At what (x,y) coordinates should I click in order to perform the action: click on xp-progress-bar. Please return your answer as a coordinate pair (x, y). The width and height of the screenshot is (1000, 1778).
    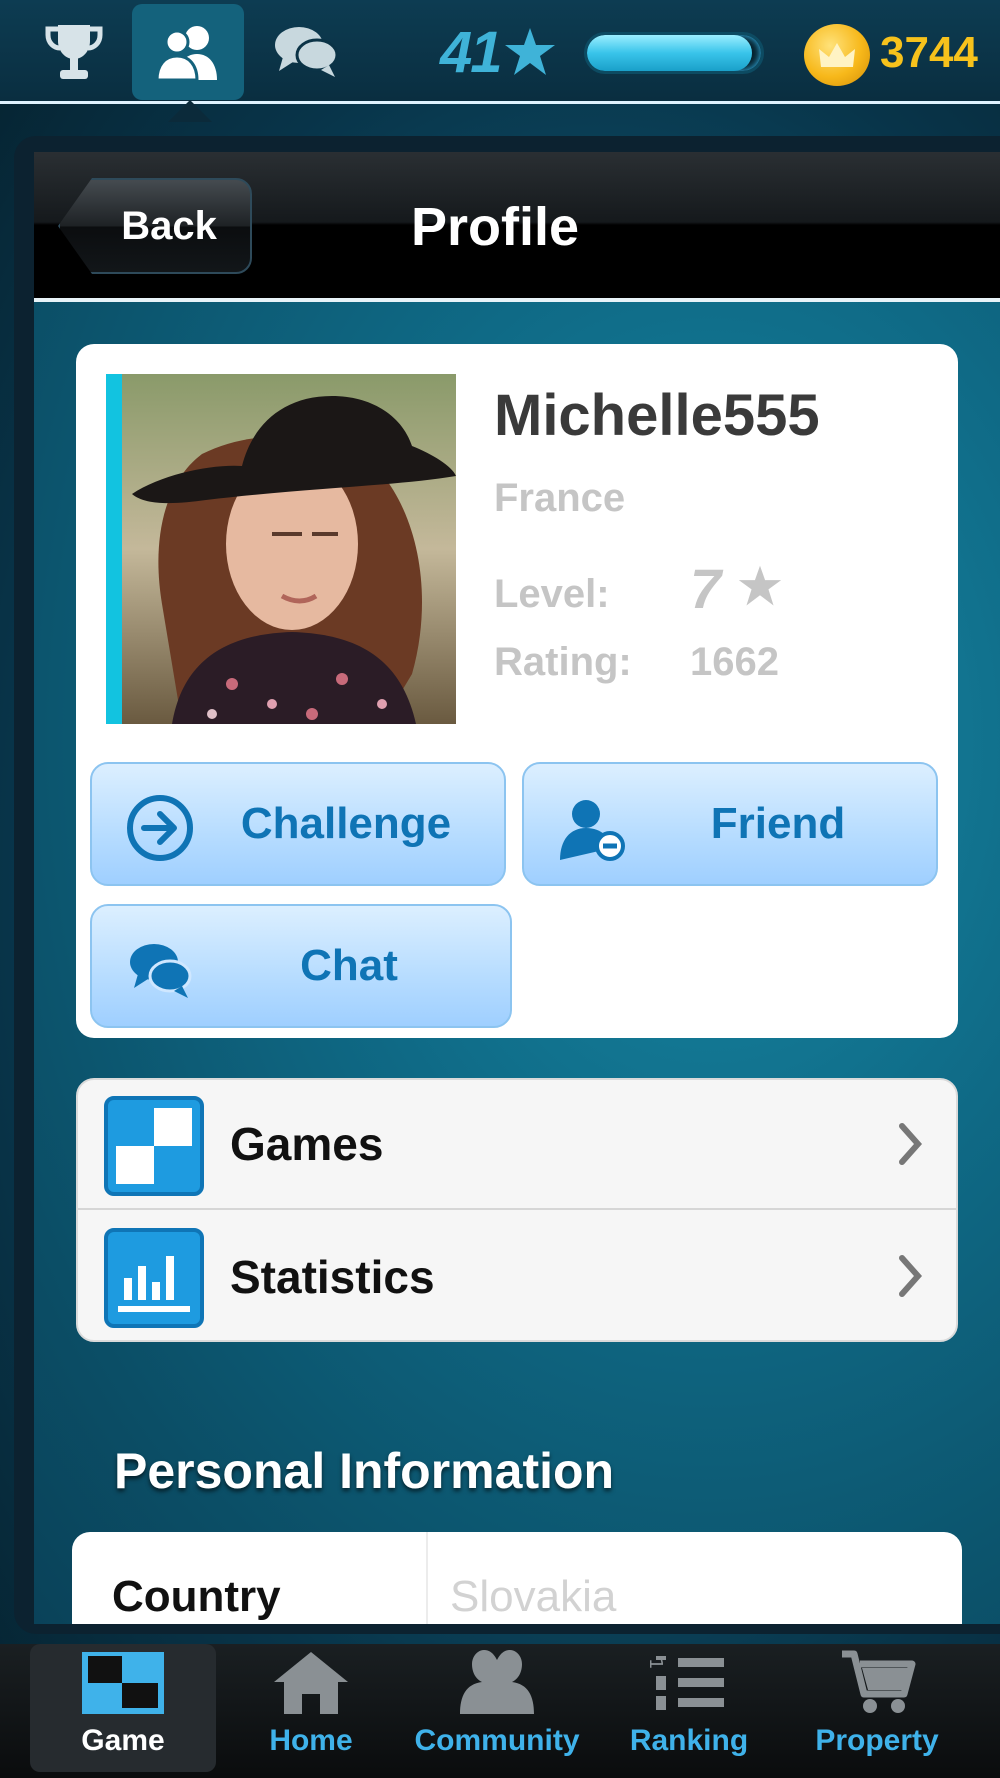
    Looking at the image, I should click on (674, 53).